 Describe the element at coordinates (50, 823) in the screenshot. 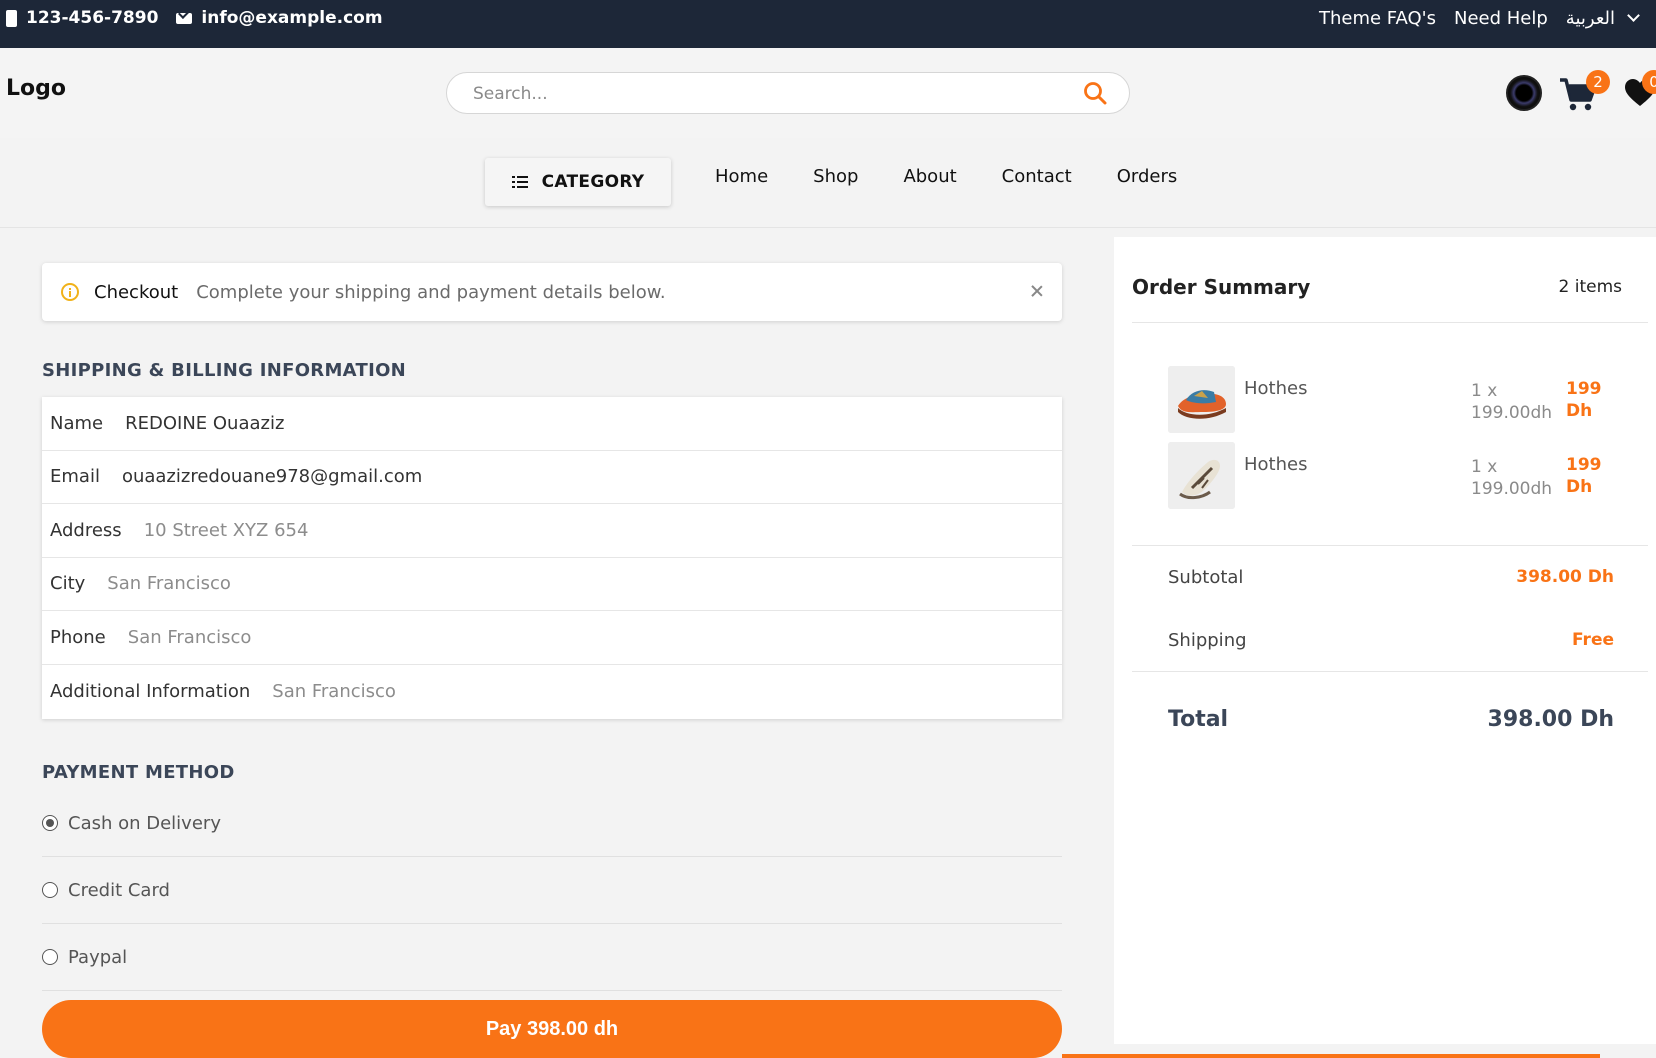

I see `cod-radio` at that location.